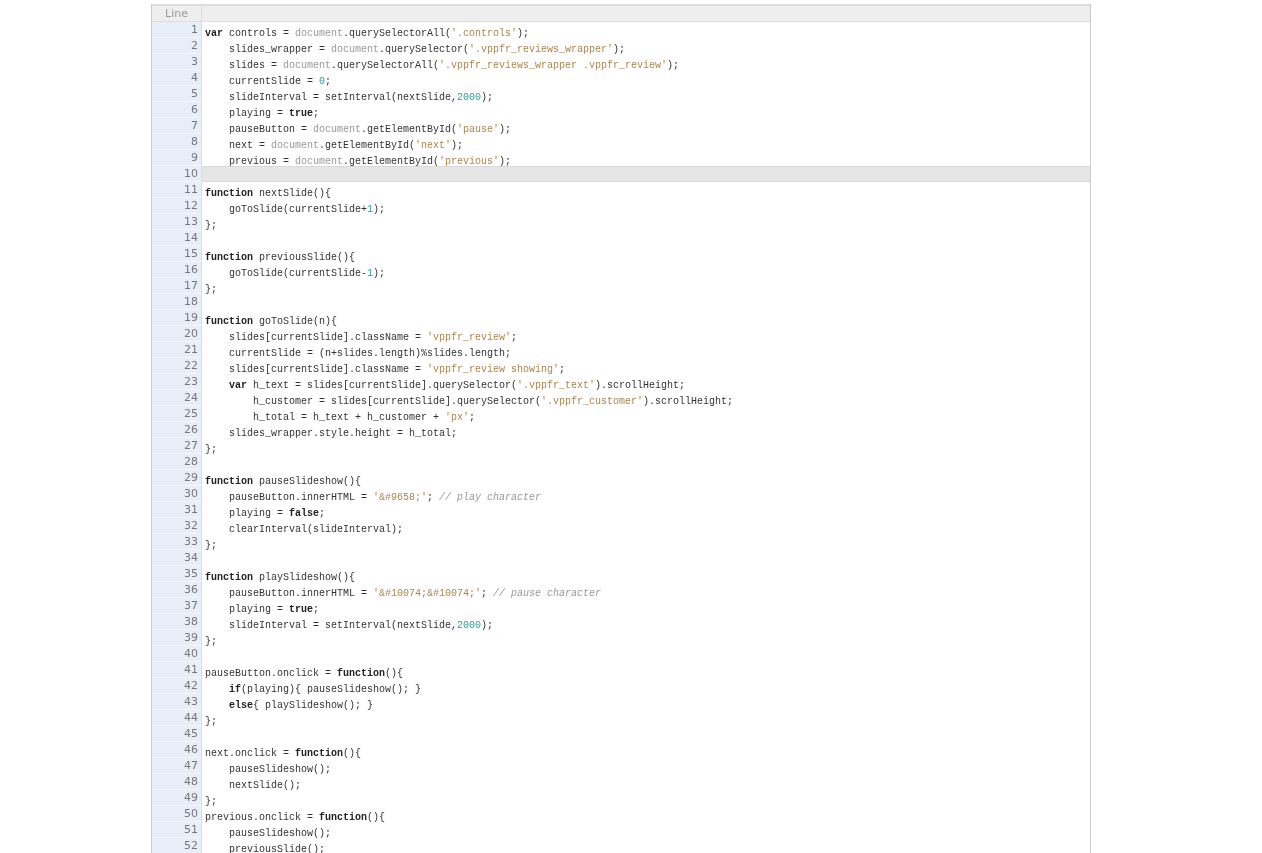  I want to click on line-number: 37, so click(177, 606).